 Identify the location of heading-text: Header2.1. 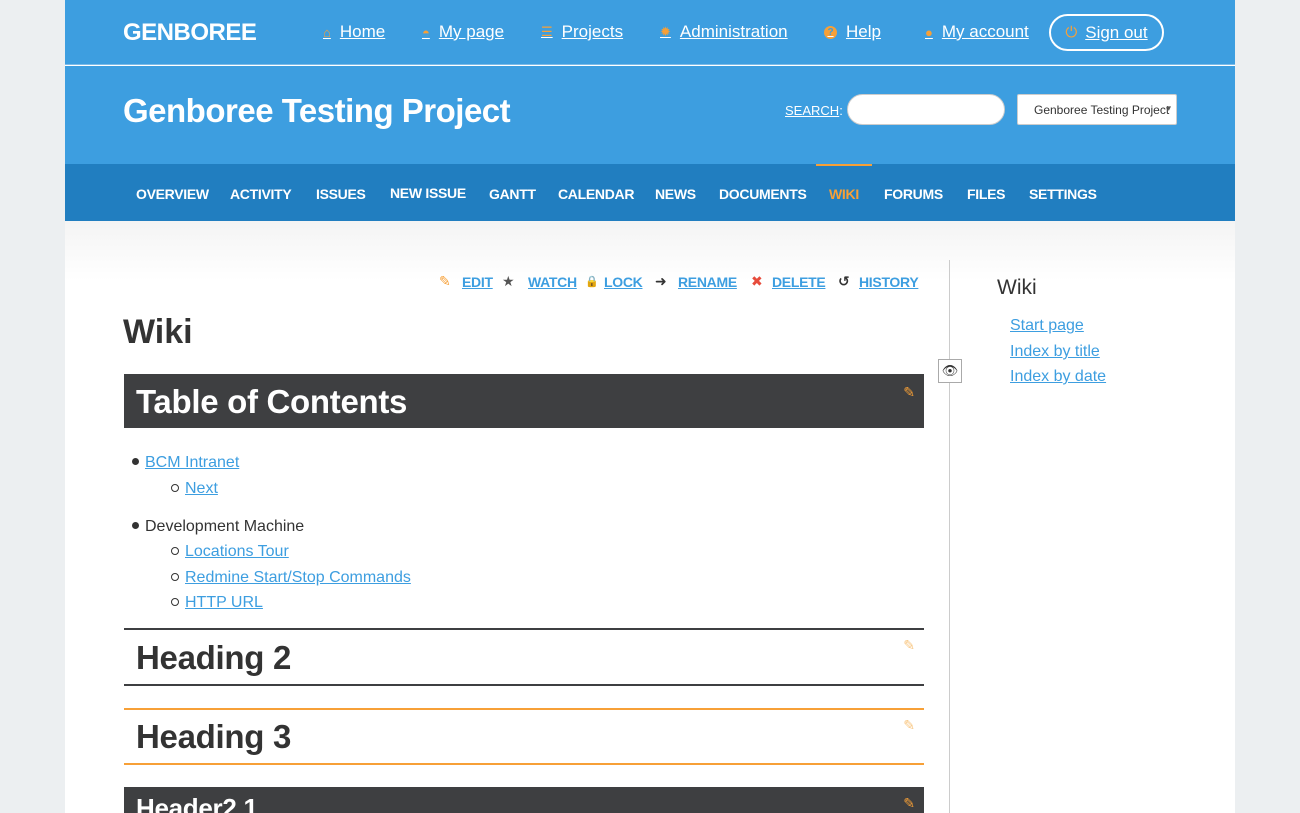
(197, 803).